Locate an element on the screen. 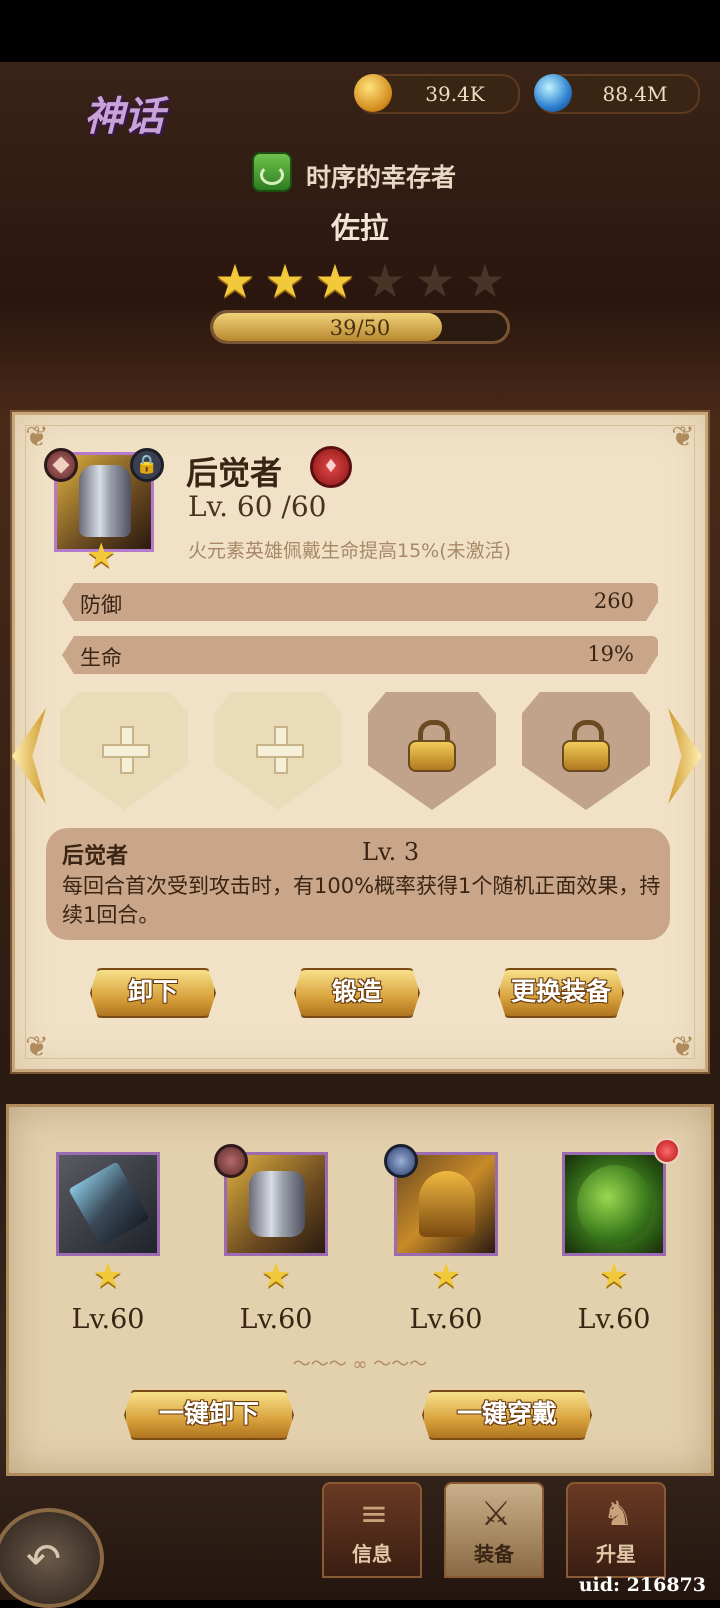  star-progress-bar: 39/50 is located at coordinates (360, 327).